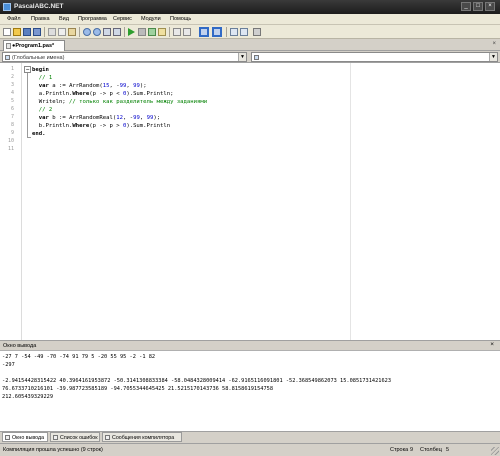 Image resolution: width=500 pixels, height=456 pixels. What do you see at coordinates (106, 86) in the screenshot?
I see `code-number: 15` at bounding box center [106, 86].